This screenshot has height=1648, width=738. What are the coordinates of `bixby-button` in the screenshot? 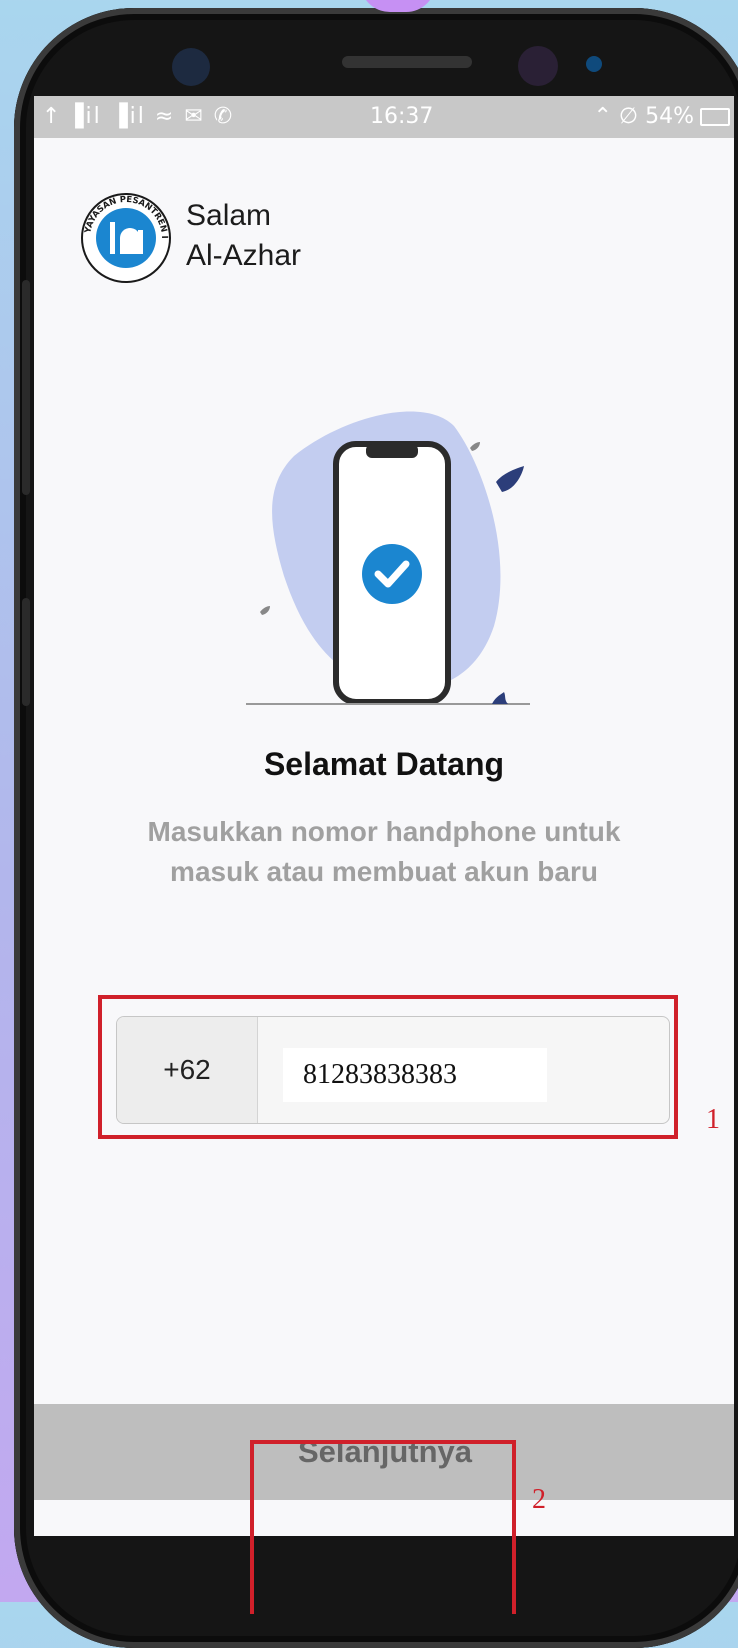 It's located at (26, 652).